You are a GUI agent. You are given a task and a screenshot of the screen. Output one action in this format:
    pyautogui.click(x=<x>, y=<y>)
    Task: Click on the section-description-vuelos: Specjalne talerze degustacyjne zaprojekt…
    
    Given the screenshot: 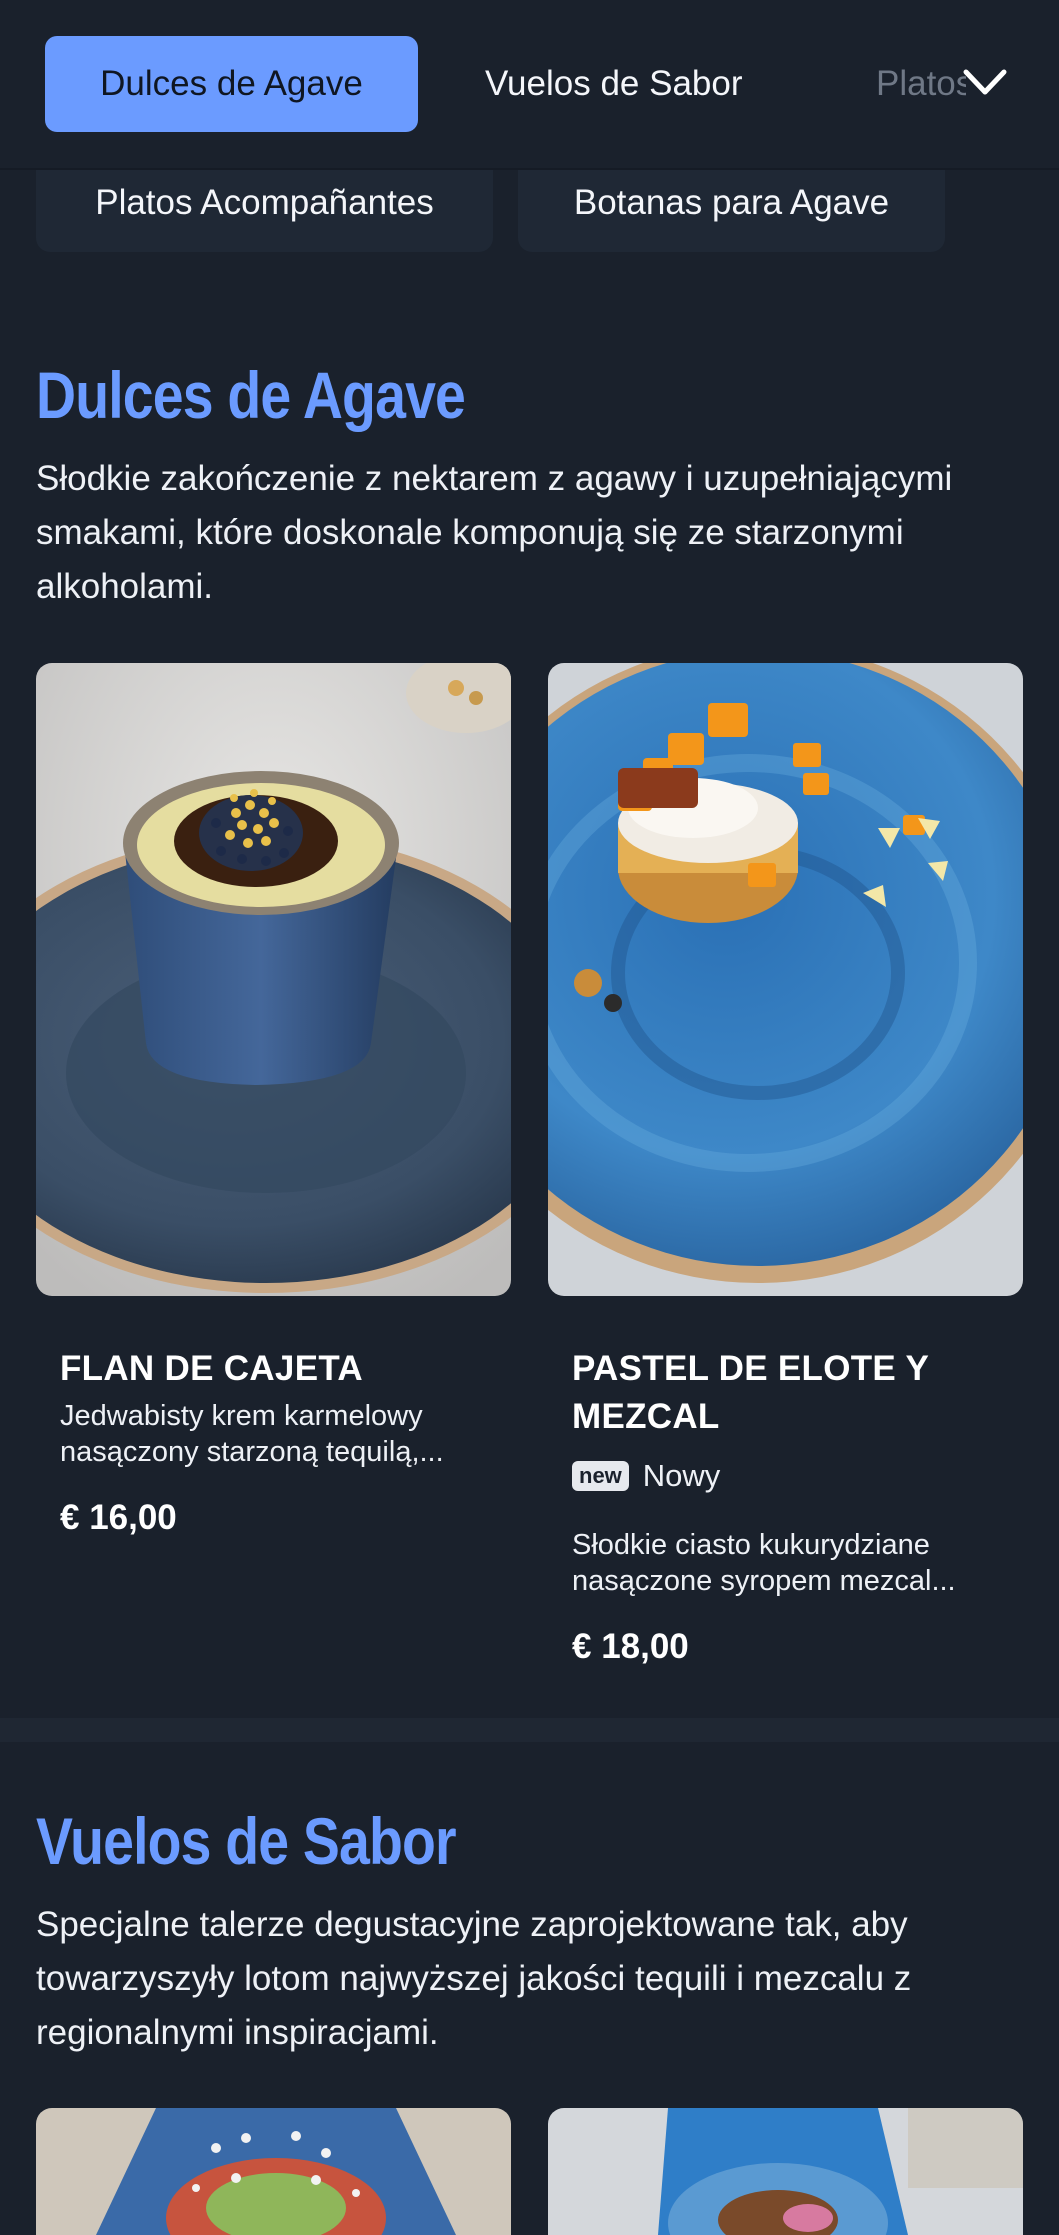 What is the action you would take?
    pyautogui.click(x=474, y=1978)
    